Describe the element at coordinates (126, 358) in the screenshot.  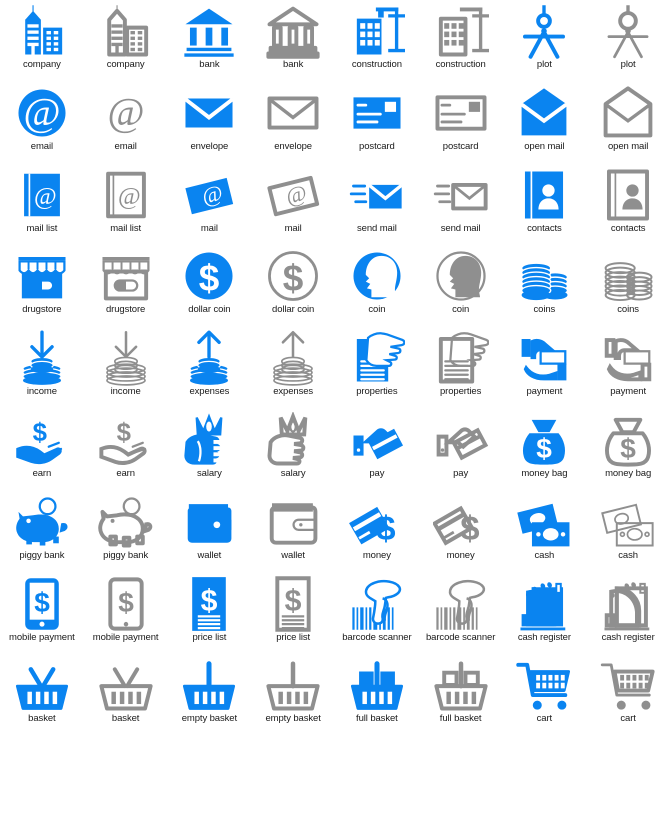
I see `income-icon` at that location.